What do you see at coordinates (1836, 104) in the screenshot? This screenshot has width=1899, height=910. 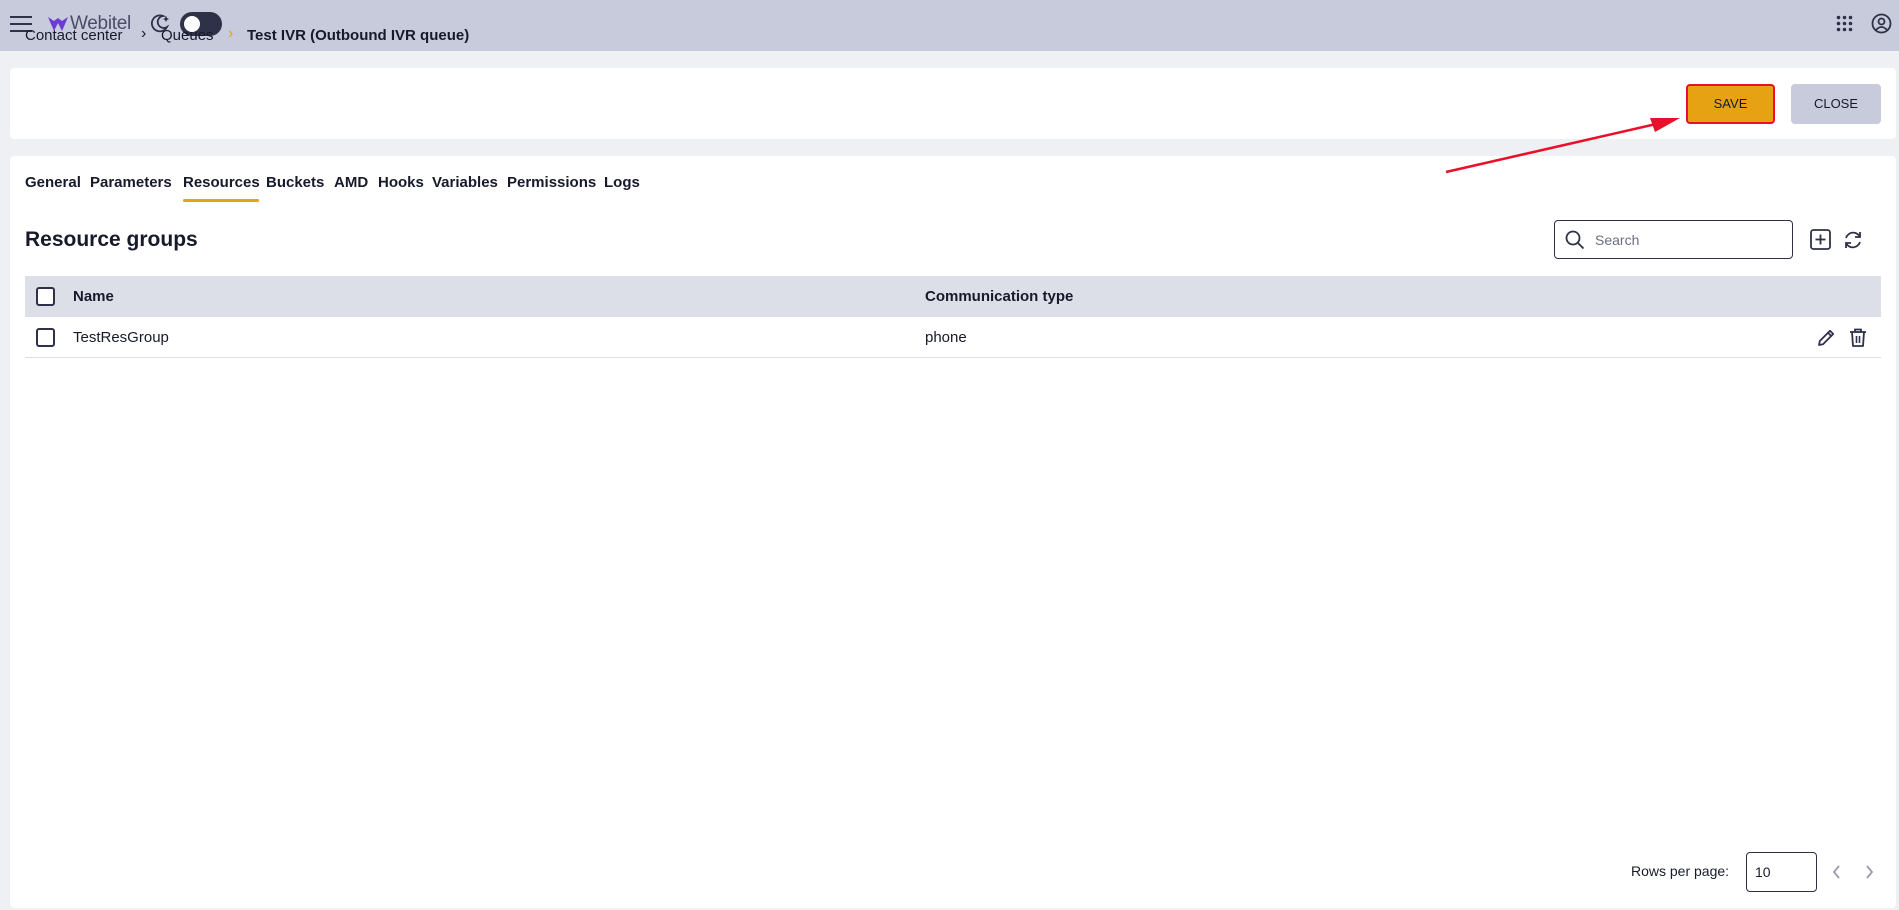 I see `close-button: CLOSE` at bounding box center [1836, 104].